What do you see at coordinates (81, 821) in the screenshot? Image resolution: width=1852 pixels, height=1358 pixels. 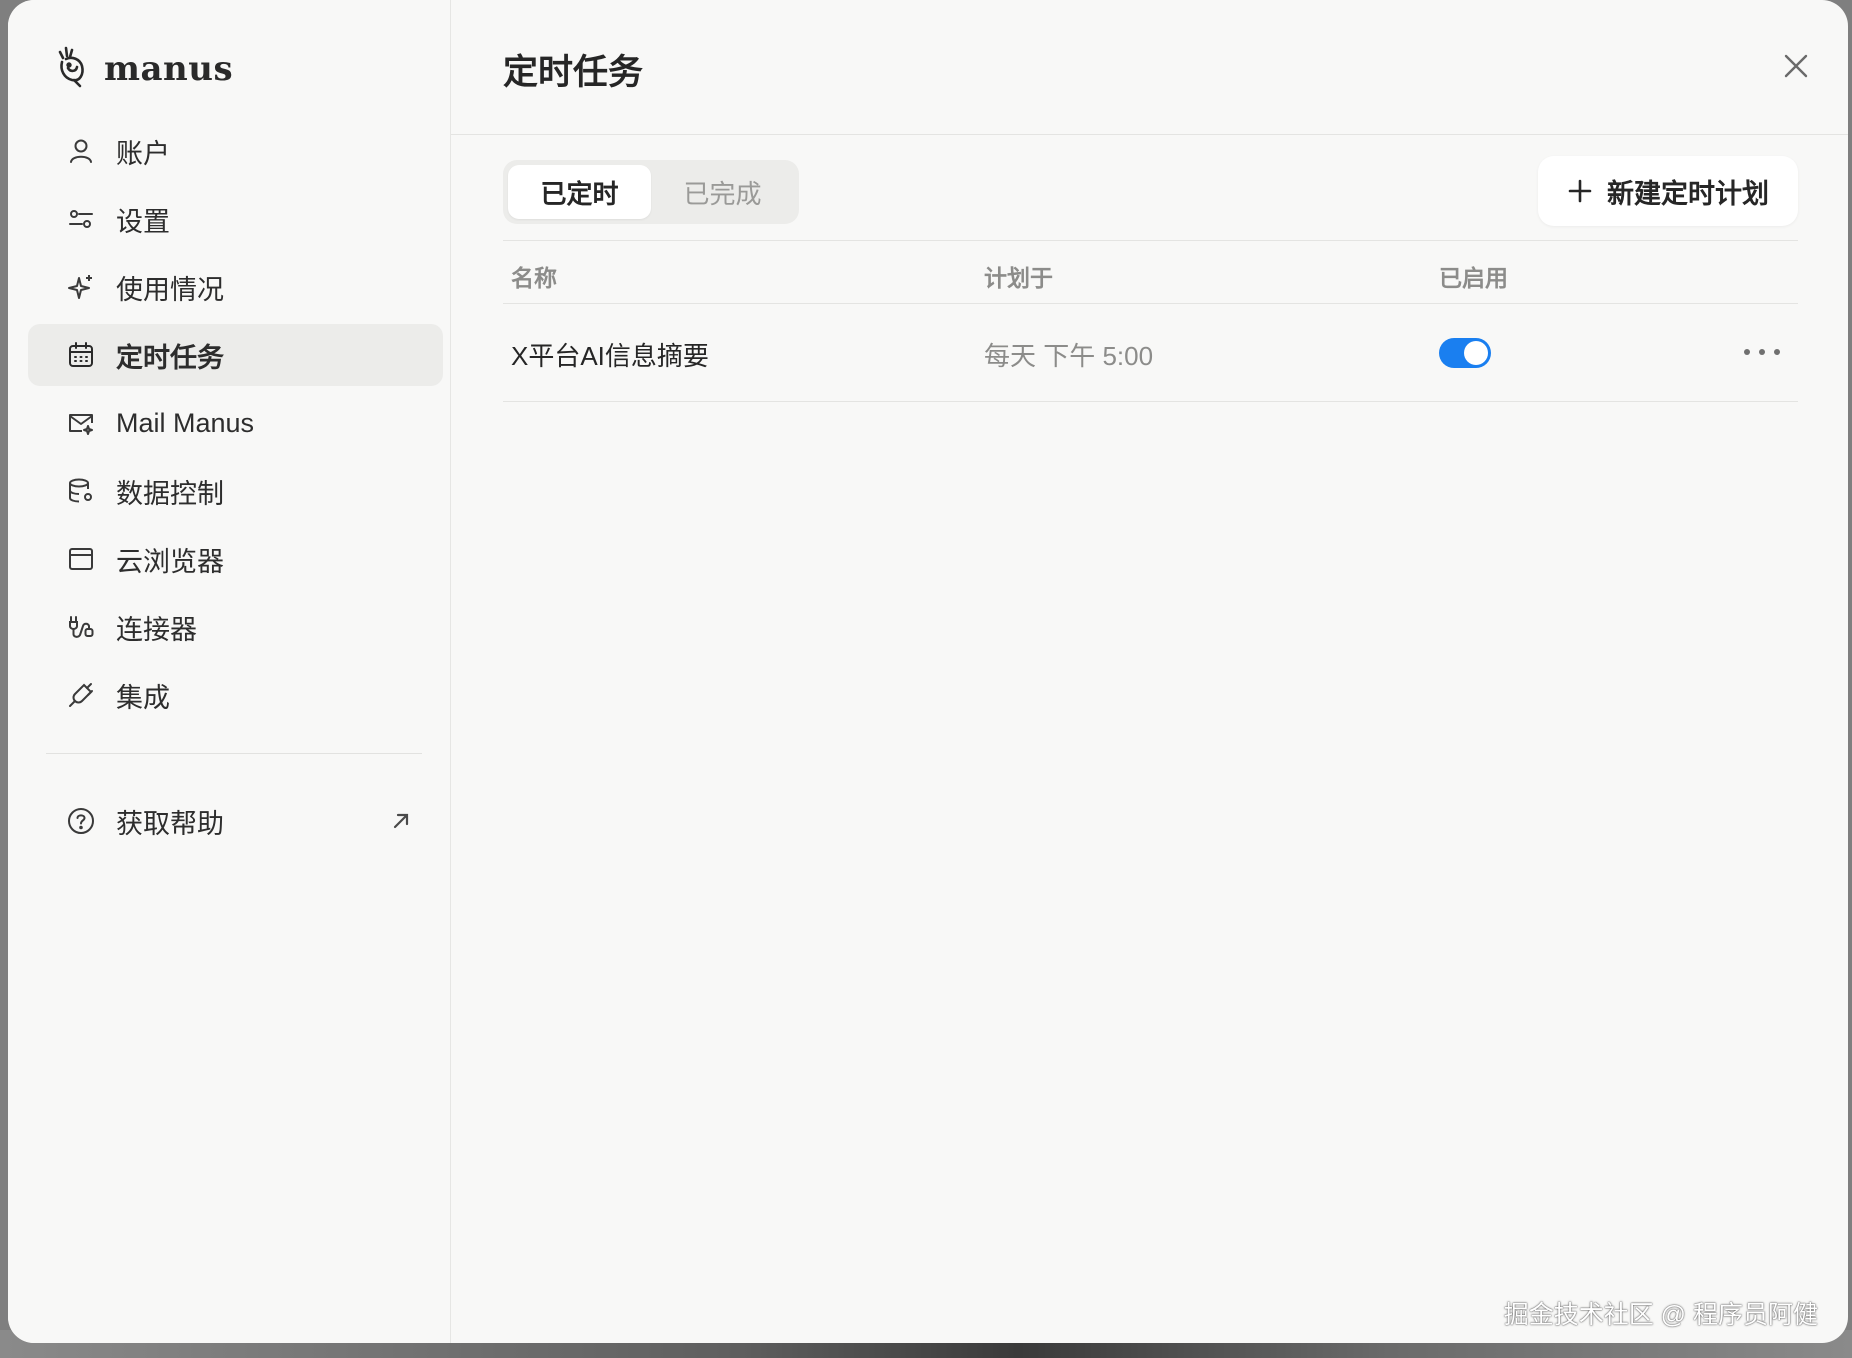 I see `help-icon` at bounding box center [81, 821].